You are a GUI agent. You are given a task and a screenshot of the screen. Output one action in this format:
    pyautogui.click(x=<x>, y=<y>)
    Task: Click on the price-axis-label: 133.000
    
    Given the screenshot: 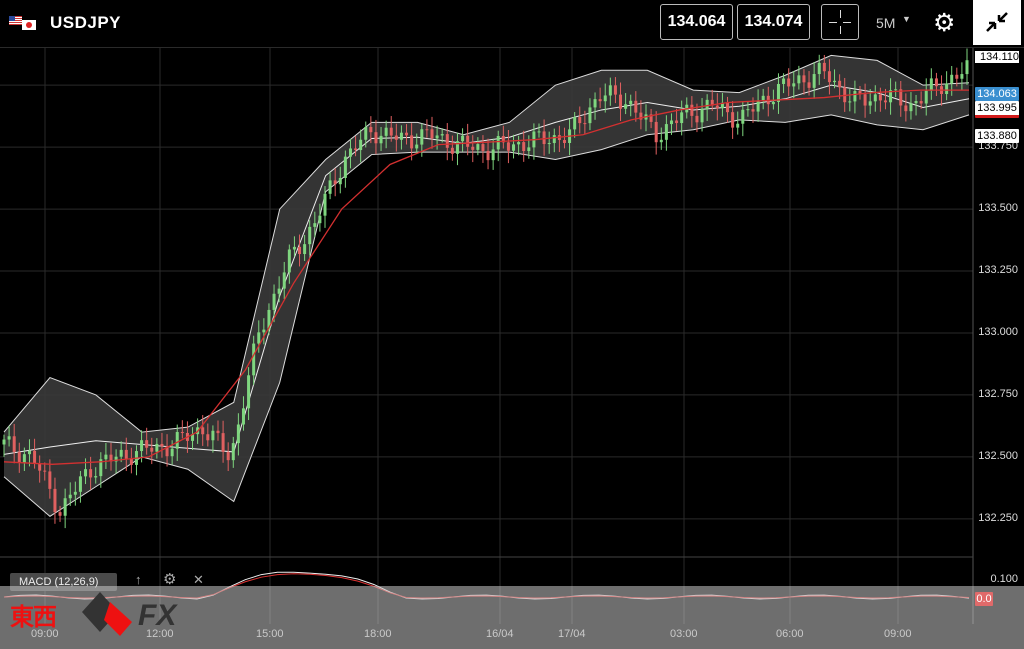 What is the action you would take?
    pyautogui.click(x=998, y=331)
    